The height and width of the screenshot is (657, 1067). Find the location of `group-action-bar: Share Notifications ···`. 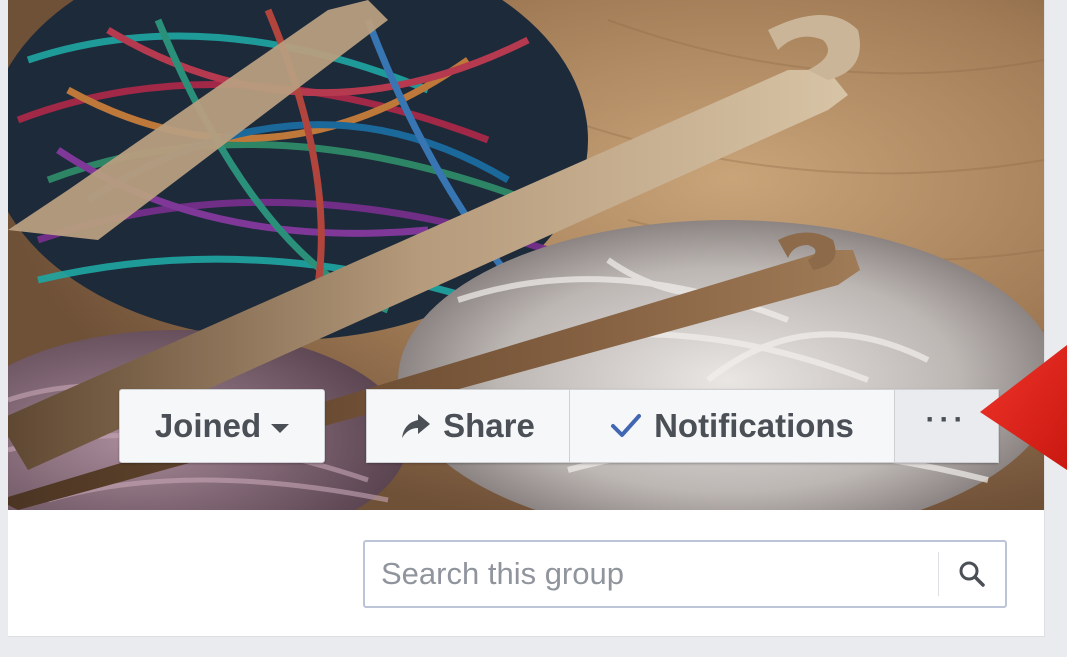

group-action-bar: Share Notifications ··· is located at coordinates (682, 426).